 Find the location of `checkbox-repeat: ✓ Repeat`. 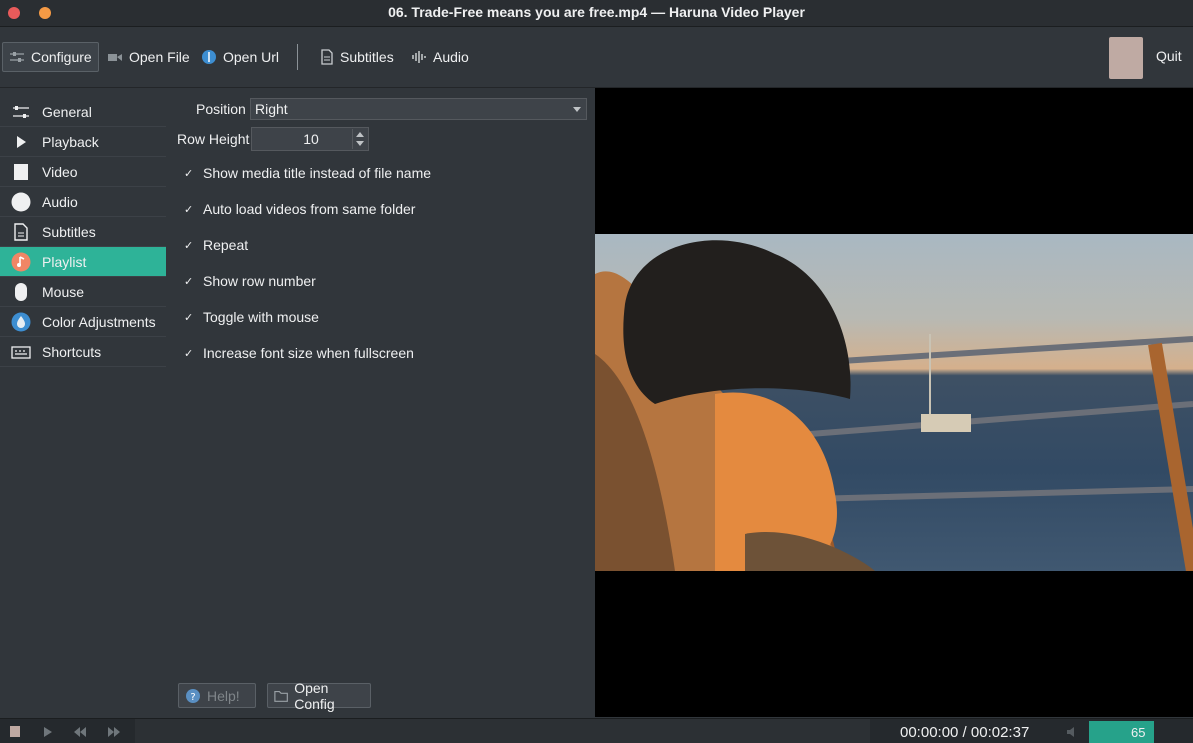

checkbox-repeat: ✓ Repeat is located at coordinates (216, 245).